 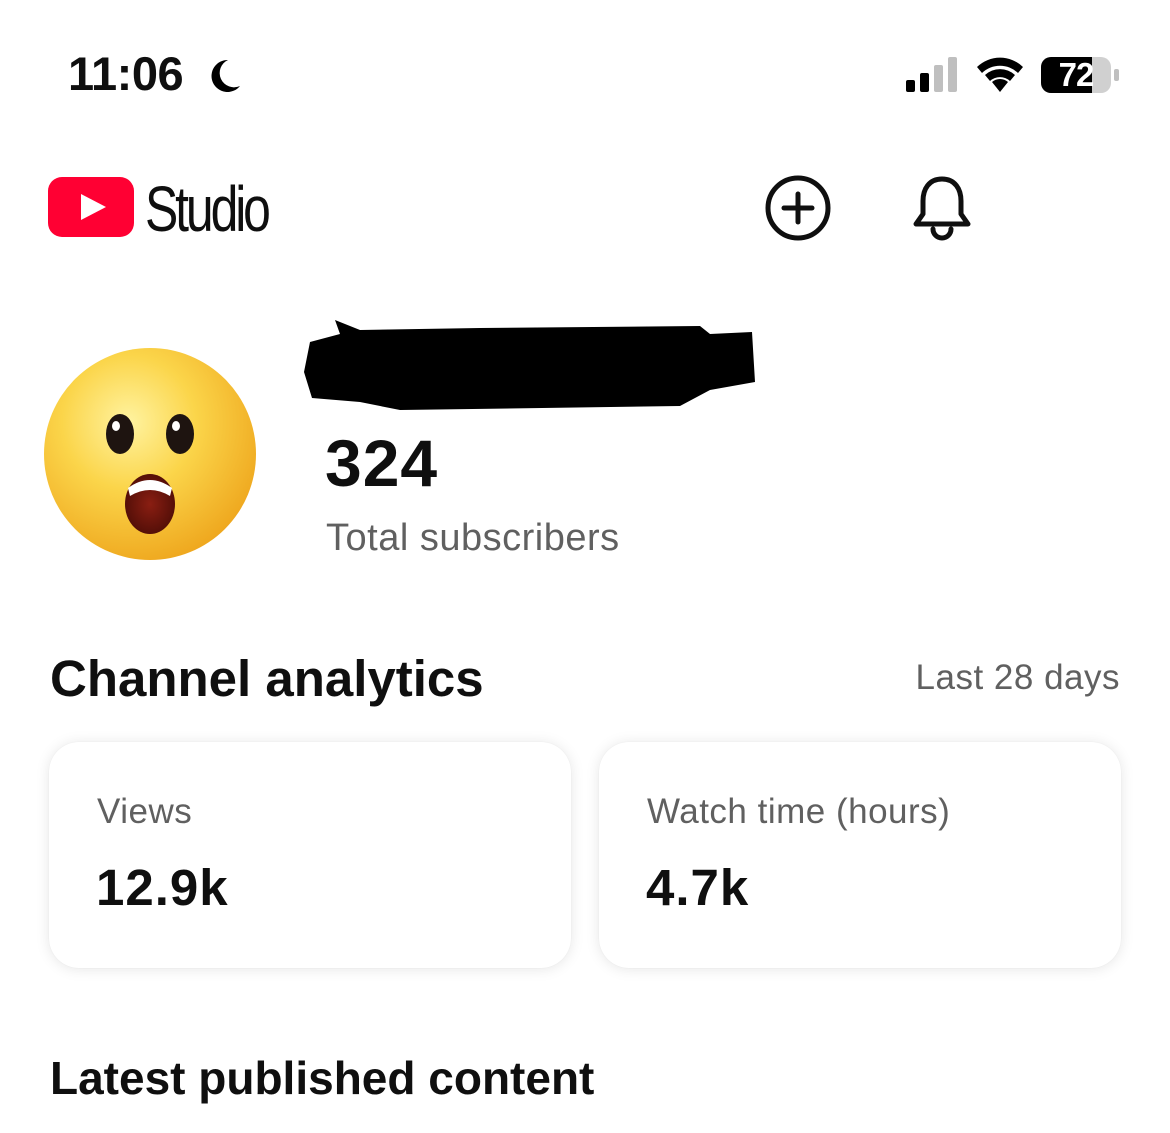 What do you see at coordinates (91, 207) in the screenshot?
I see `youtube-play-icon` at bounding box center [91, 207].